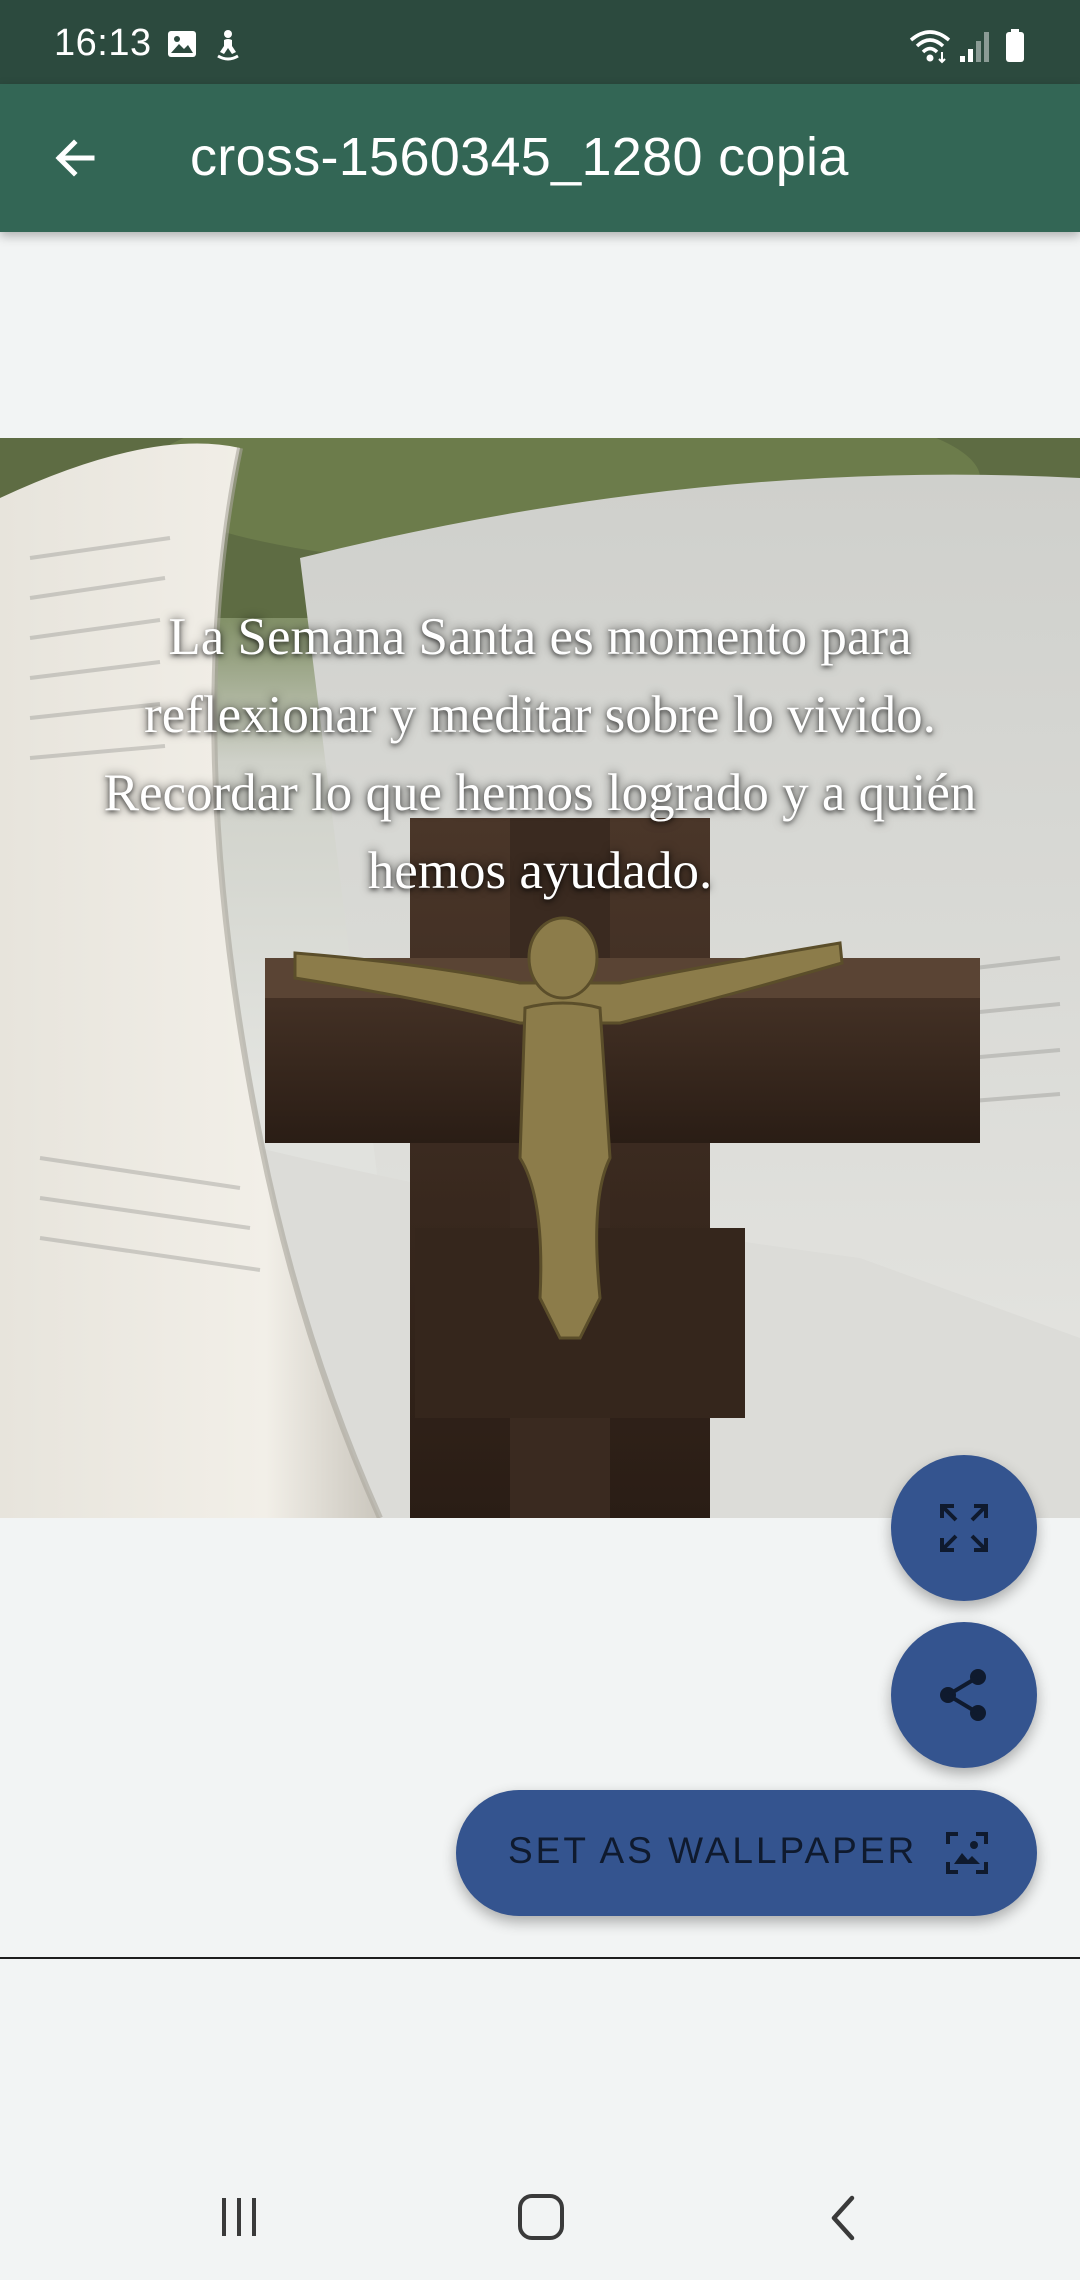 The image size is (1080, 2280). Describe the element at coordinates (1015, 48) in the screenshot. I see `battery-icon` at that location.